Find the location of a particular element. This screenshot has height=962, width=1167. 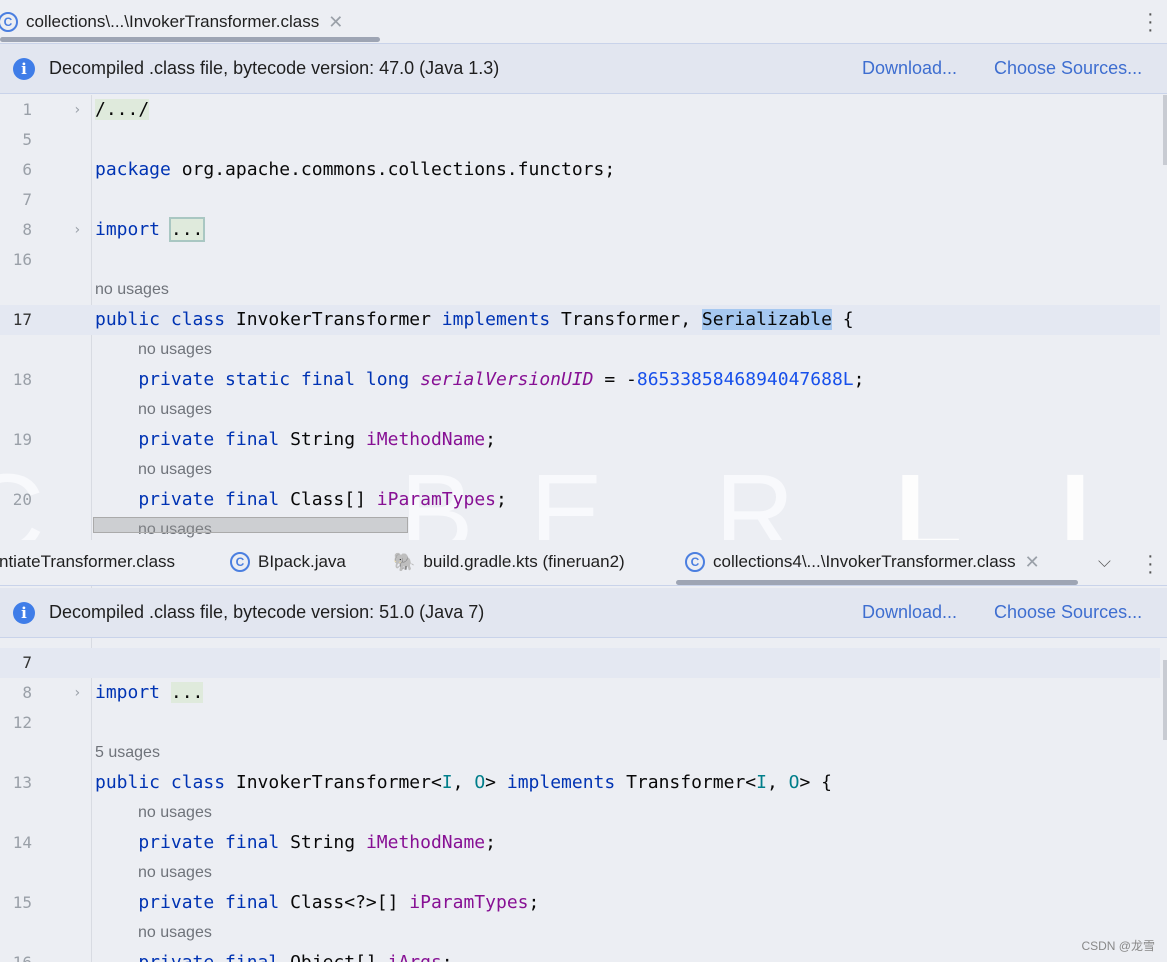

code-token: , is located at coordinates (777, 782).